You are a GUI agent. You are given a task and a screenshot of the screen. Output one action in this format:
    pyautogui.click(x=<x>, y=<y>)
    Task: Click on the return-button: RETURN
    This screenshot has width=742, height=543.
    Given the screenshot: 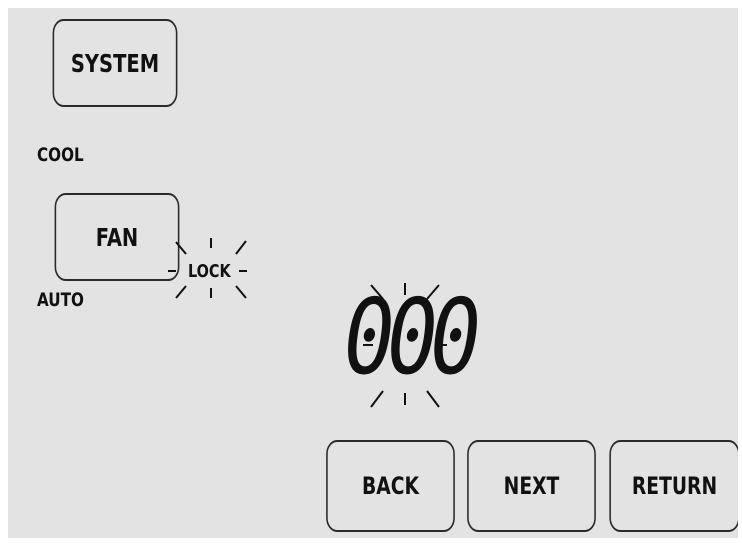 What is the action you would take?
    pyautogui.click(x=673, y=486)
    